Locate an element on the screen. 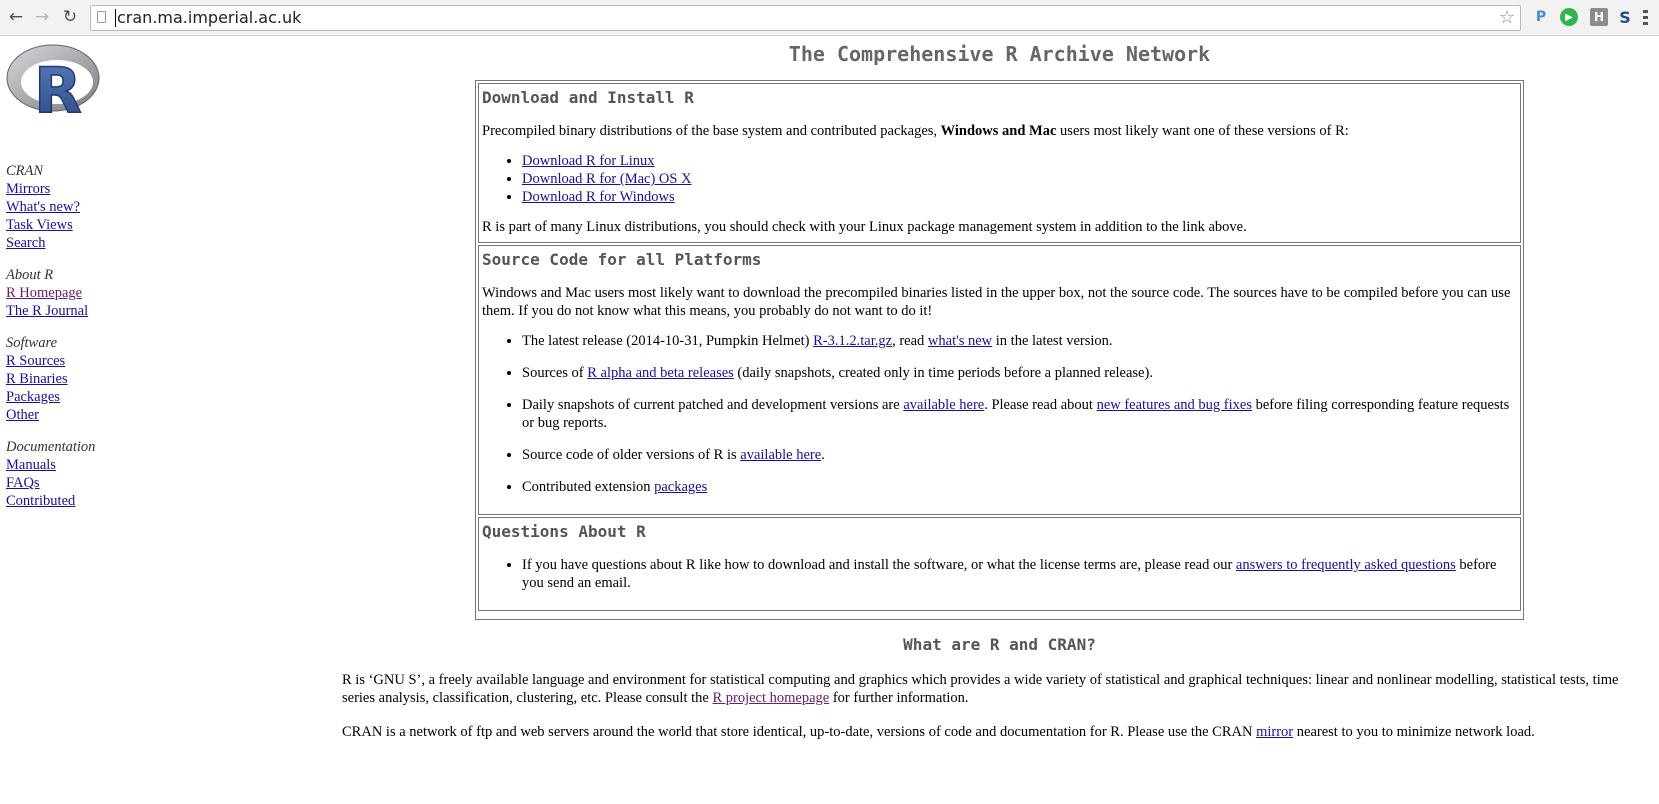  text-span: in the latest version. is located at coordinates (1052, 341).